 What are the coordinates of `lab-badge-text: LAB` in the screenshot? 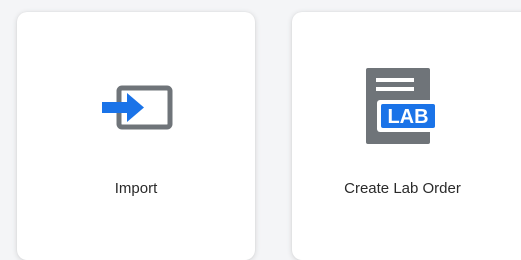 It's located at (407, 117).